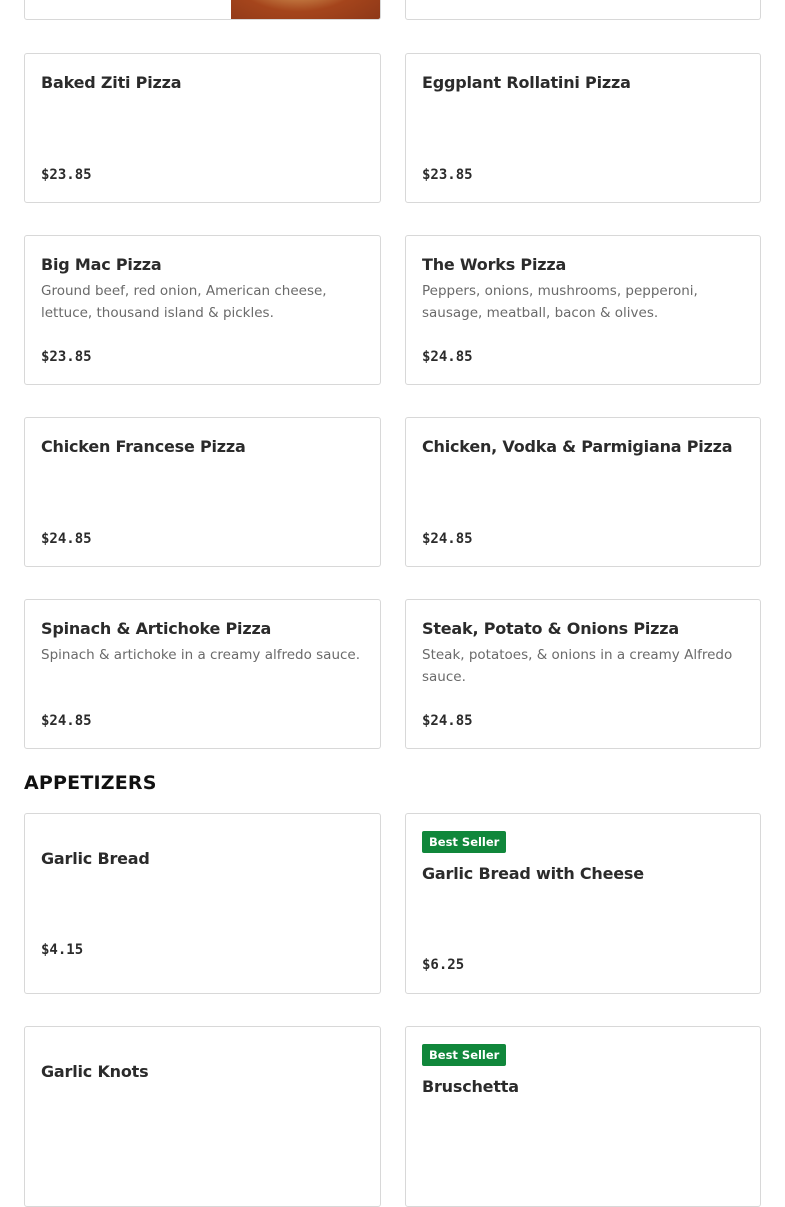 The width and height of the screenshot is (785, 1207). Describe the element at coordinates (202, 903) in the screenshot. I see `menu-item-card: Garlic Bread $4.15` at that location.